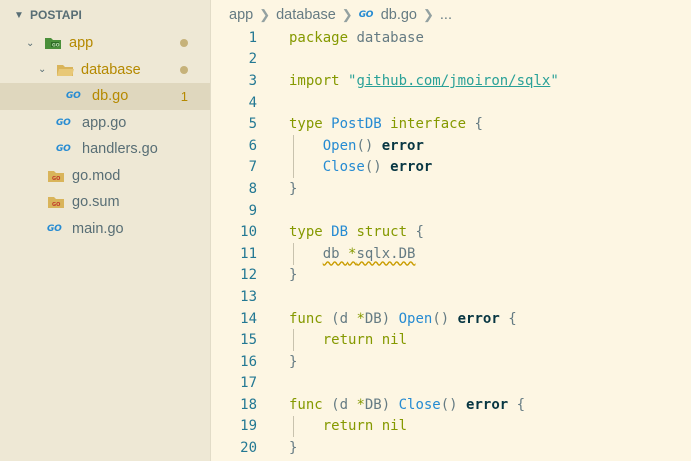 The width and height of the screenshot is (691, 461). Describe the element at coordinates (382, 232) in the screenshot. I see `code-token: struct` at that location.